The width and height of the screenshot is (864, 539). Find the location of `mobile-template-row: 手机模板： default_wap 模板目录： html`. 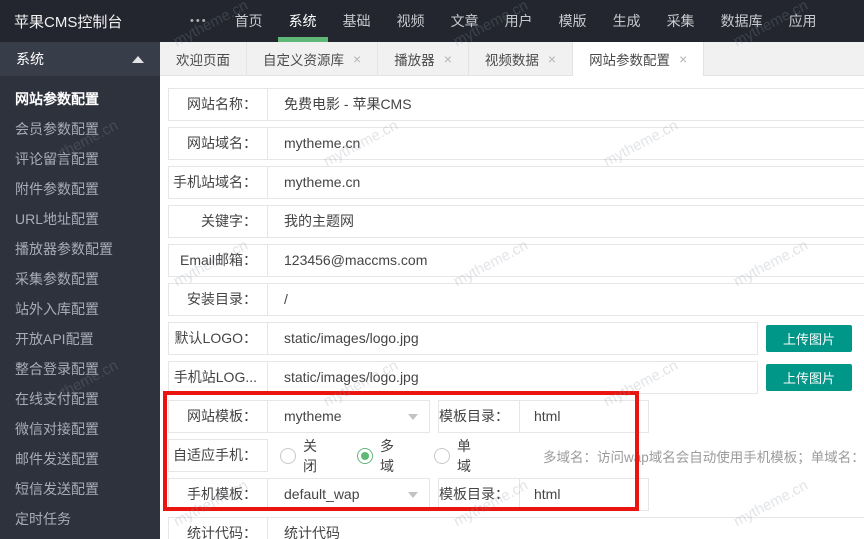

mobile-template-row: 手机模板： default_wap 模板目录： html is located at coordinates (516, 494).